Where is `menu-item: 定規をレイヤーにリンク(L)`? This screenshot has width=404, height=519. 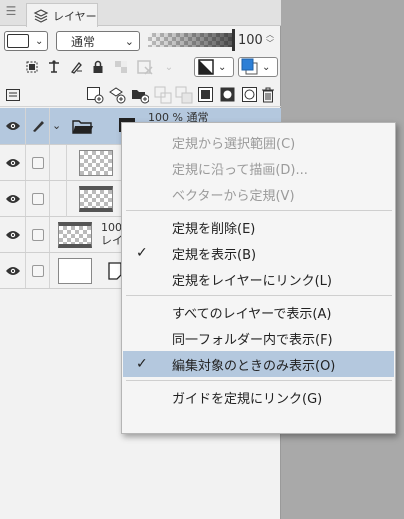 menu-item: 定規をレイヤーにリンク(L) is located at coordinates (258, 279).